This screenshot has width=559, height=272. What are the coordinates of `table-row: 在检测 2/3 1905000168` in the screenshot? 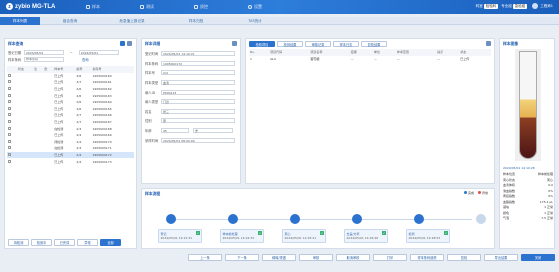 It's located at (70, 128).